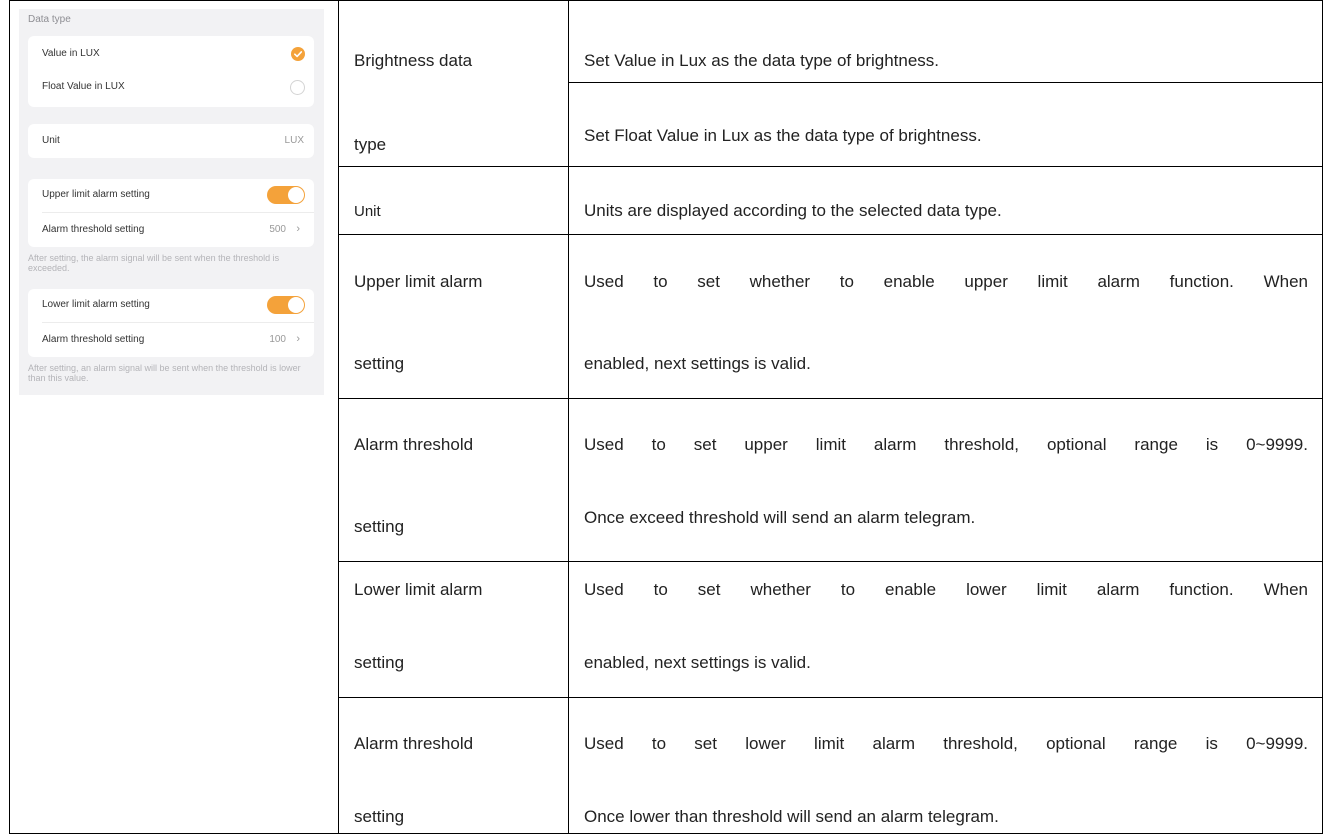 Image resolution: width=1323 pixels, height=834 pixels. Describe the element at coordinates (171, 340) in the screenshot. I see `lower-alarm-threshold-row: Alarm threshold setting 100 ›` at that location.